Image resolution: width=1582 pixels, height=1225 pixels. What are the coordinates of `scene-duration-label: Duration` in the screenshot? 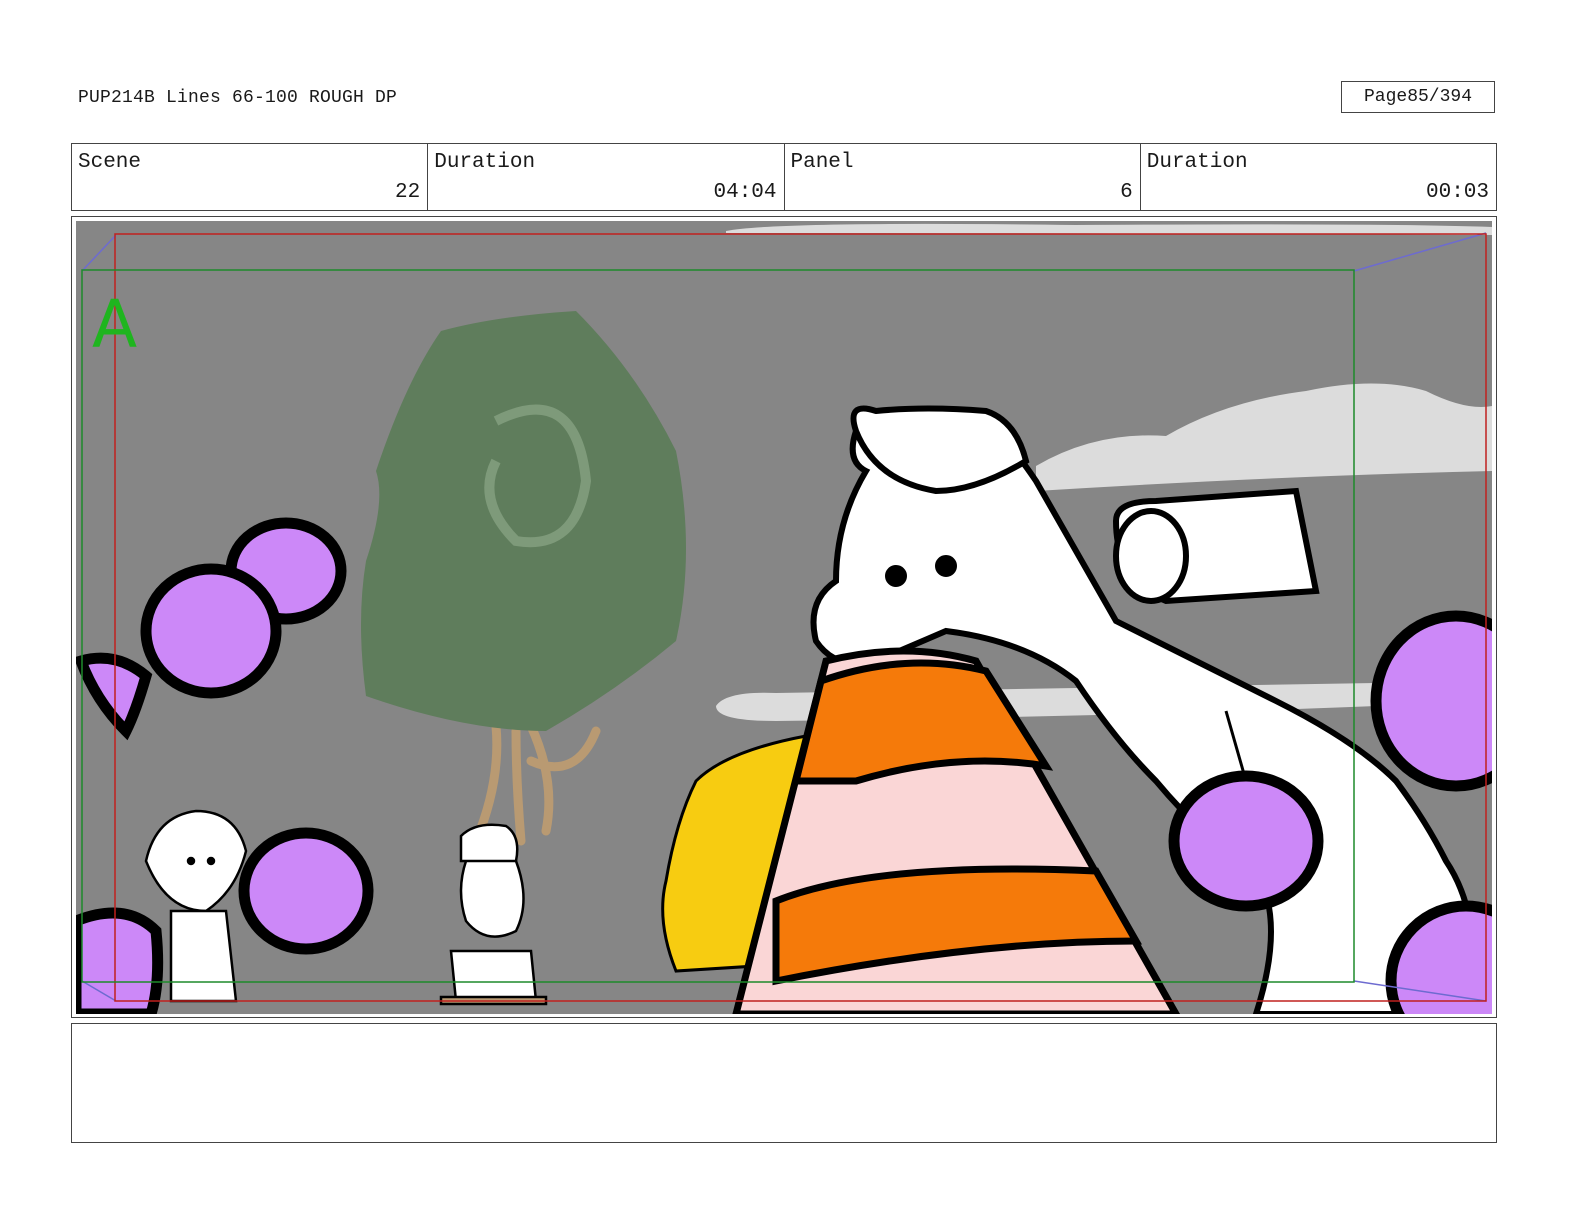 It's located at (485, 162).